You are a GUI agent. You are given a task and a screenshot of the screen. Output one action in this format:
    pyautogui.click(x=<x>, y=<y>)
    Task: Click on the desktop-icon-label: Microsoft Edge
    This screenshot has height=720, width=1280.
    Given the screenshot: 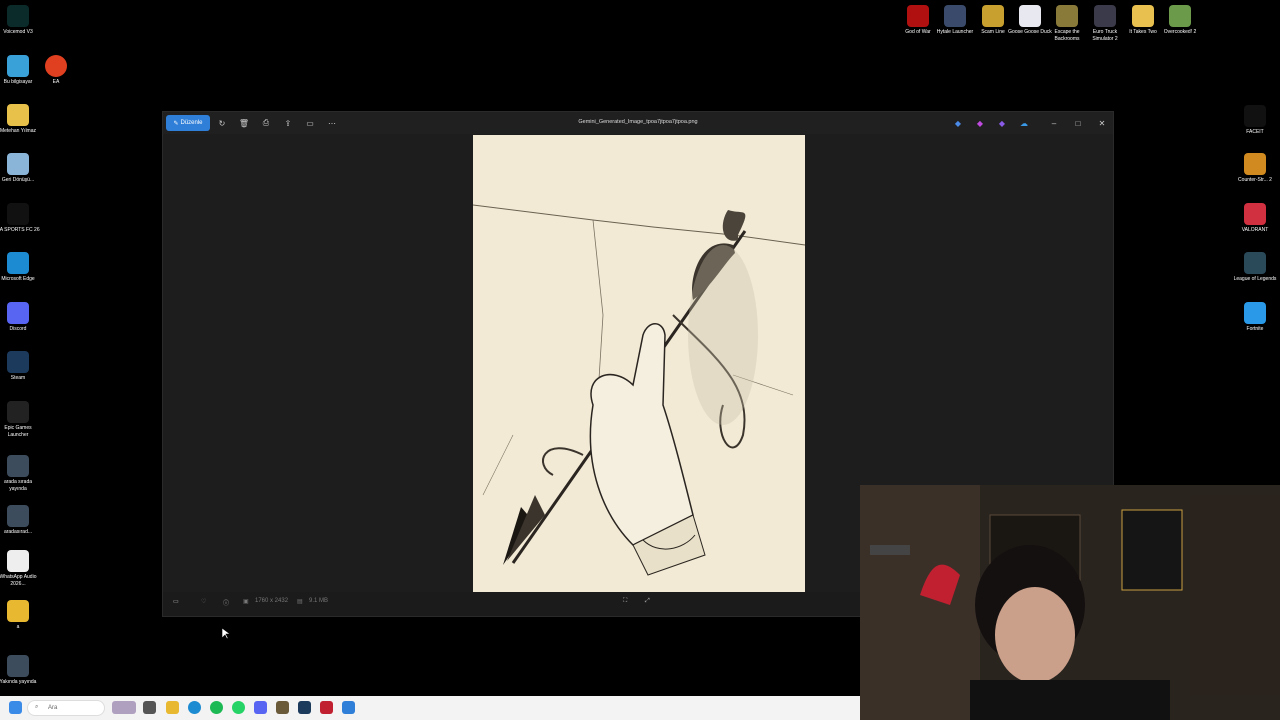 What is the action you would take?
    pyautogui.click(x=18, y=279)
    